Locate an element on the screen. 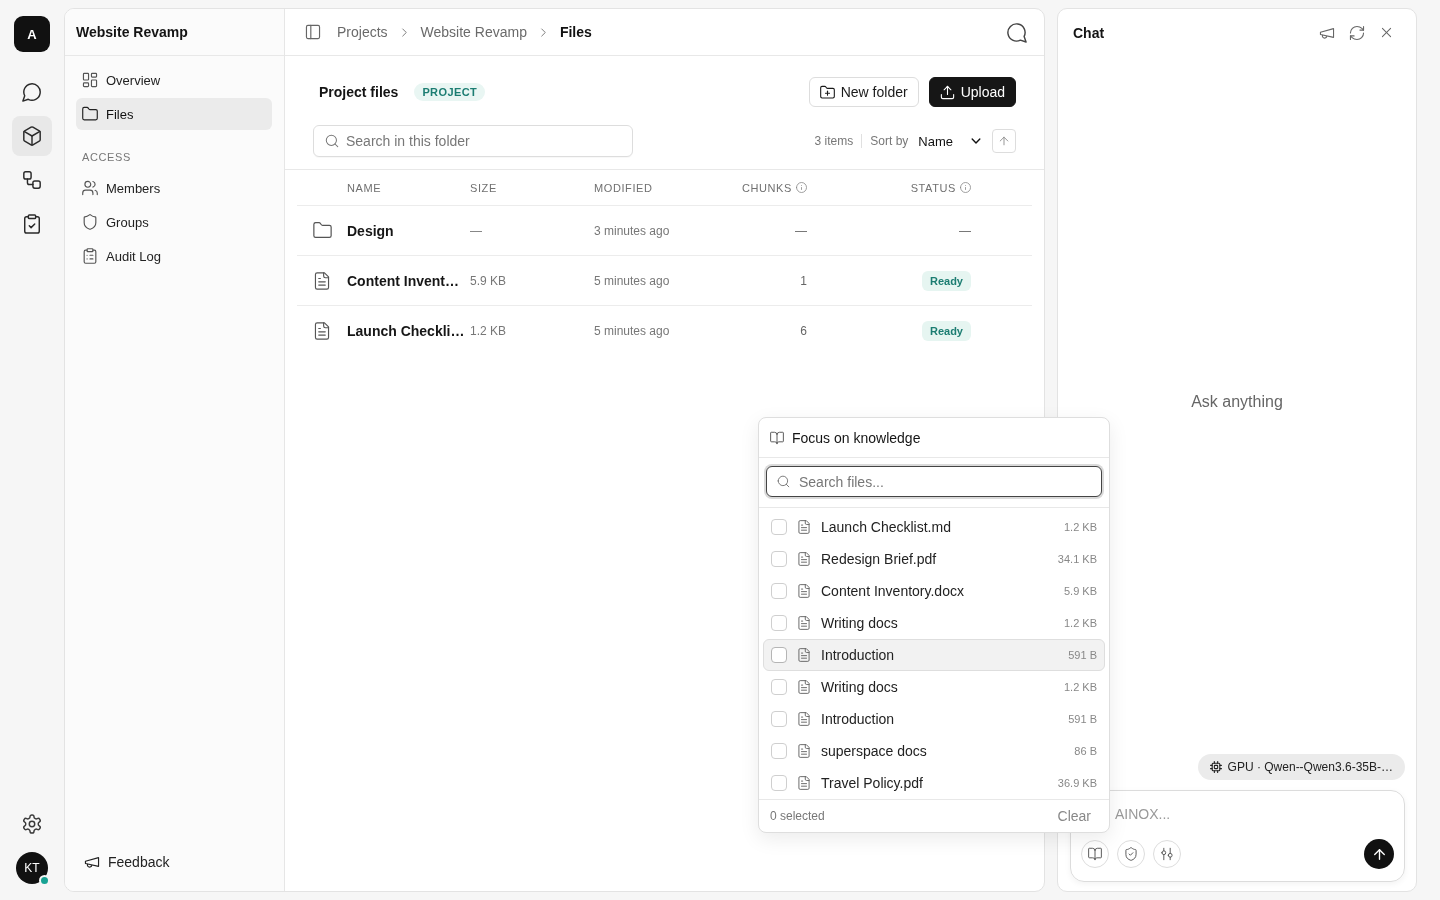 The height and width of the screenshot is (900, 1440). sidebar-toggle-icon is located at coordinates (313, 32).